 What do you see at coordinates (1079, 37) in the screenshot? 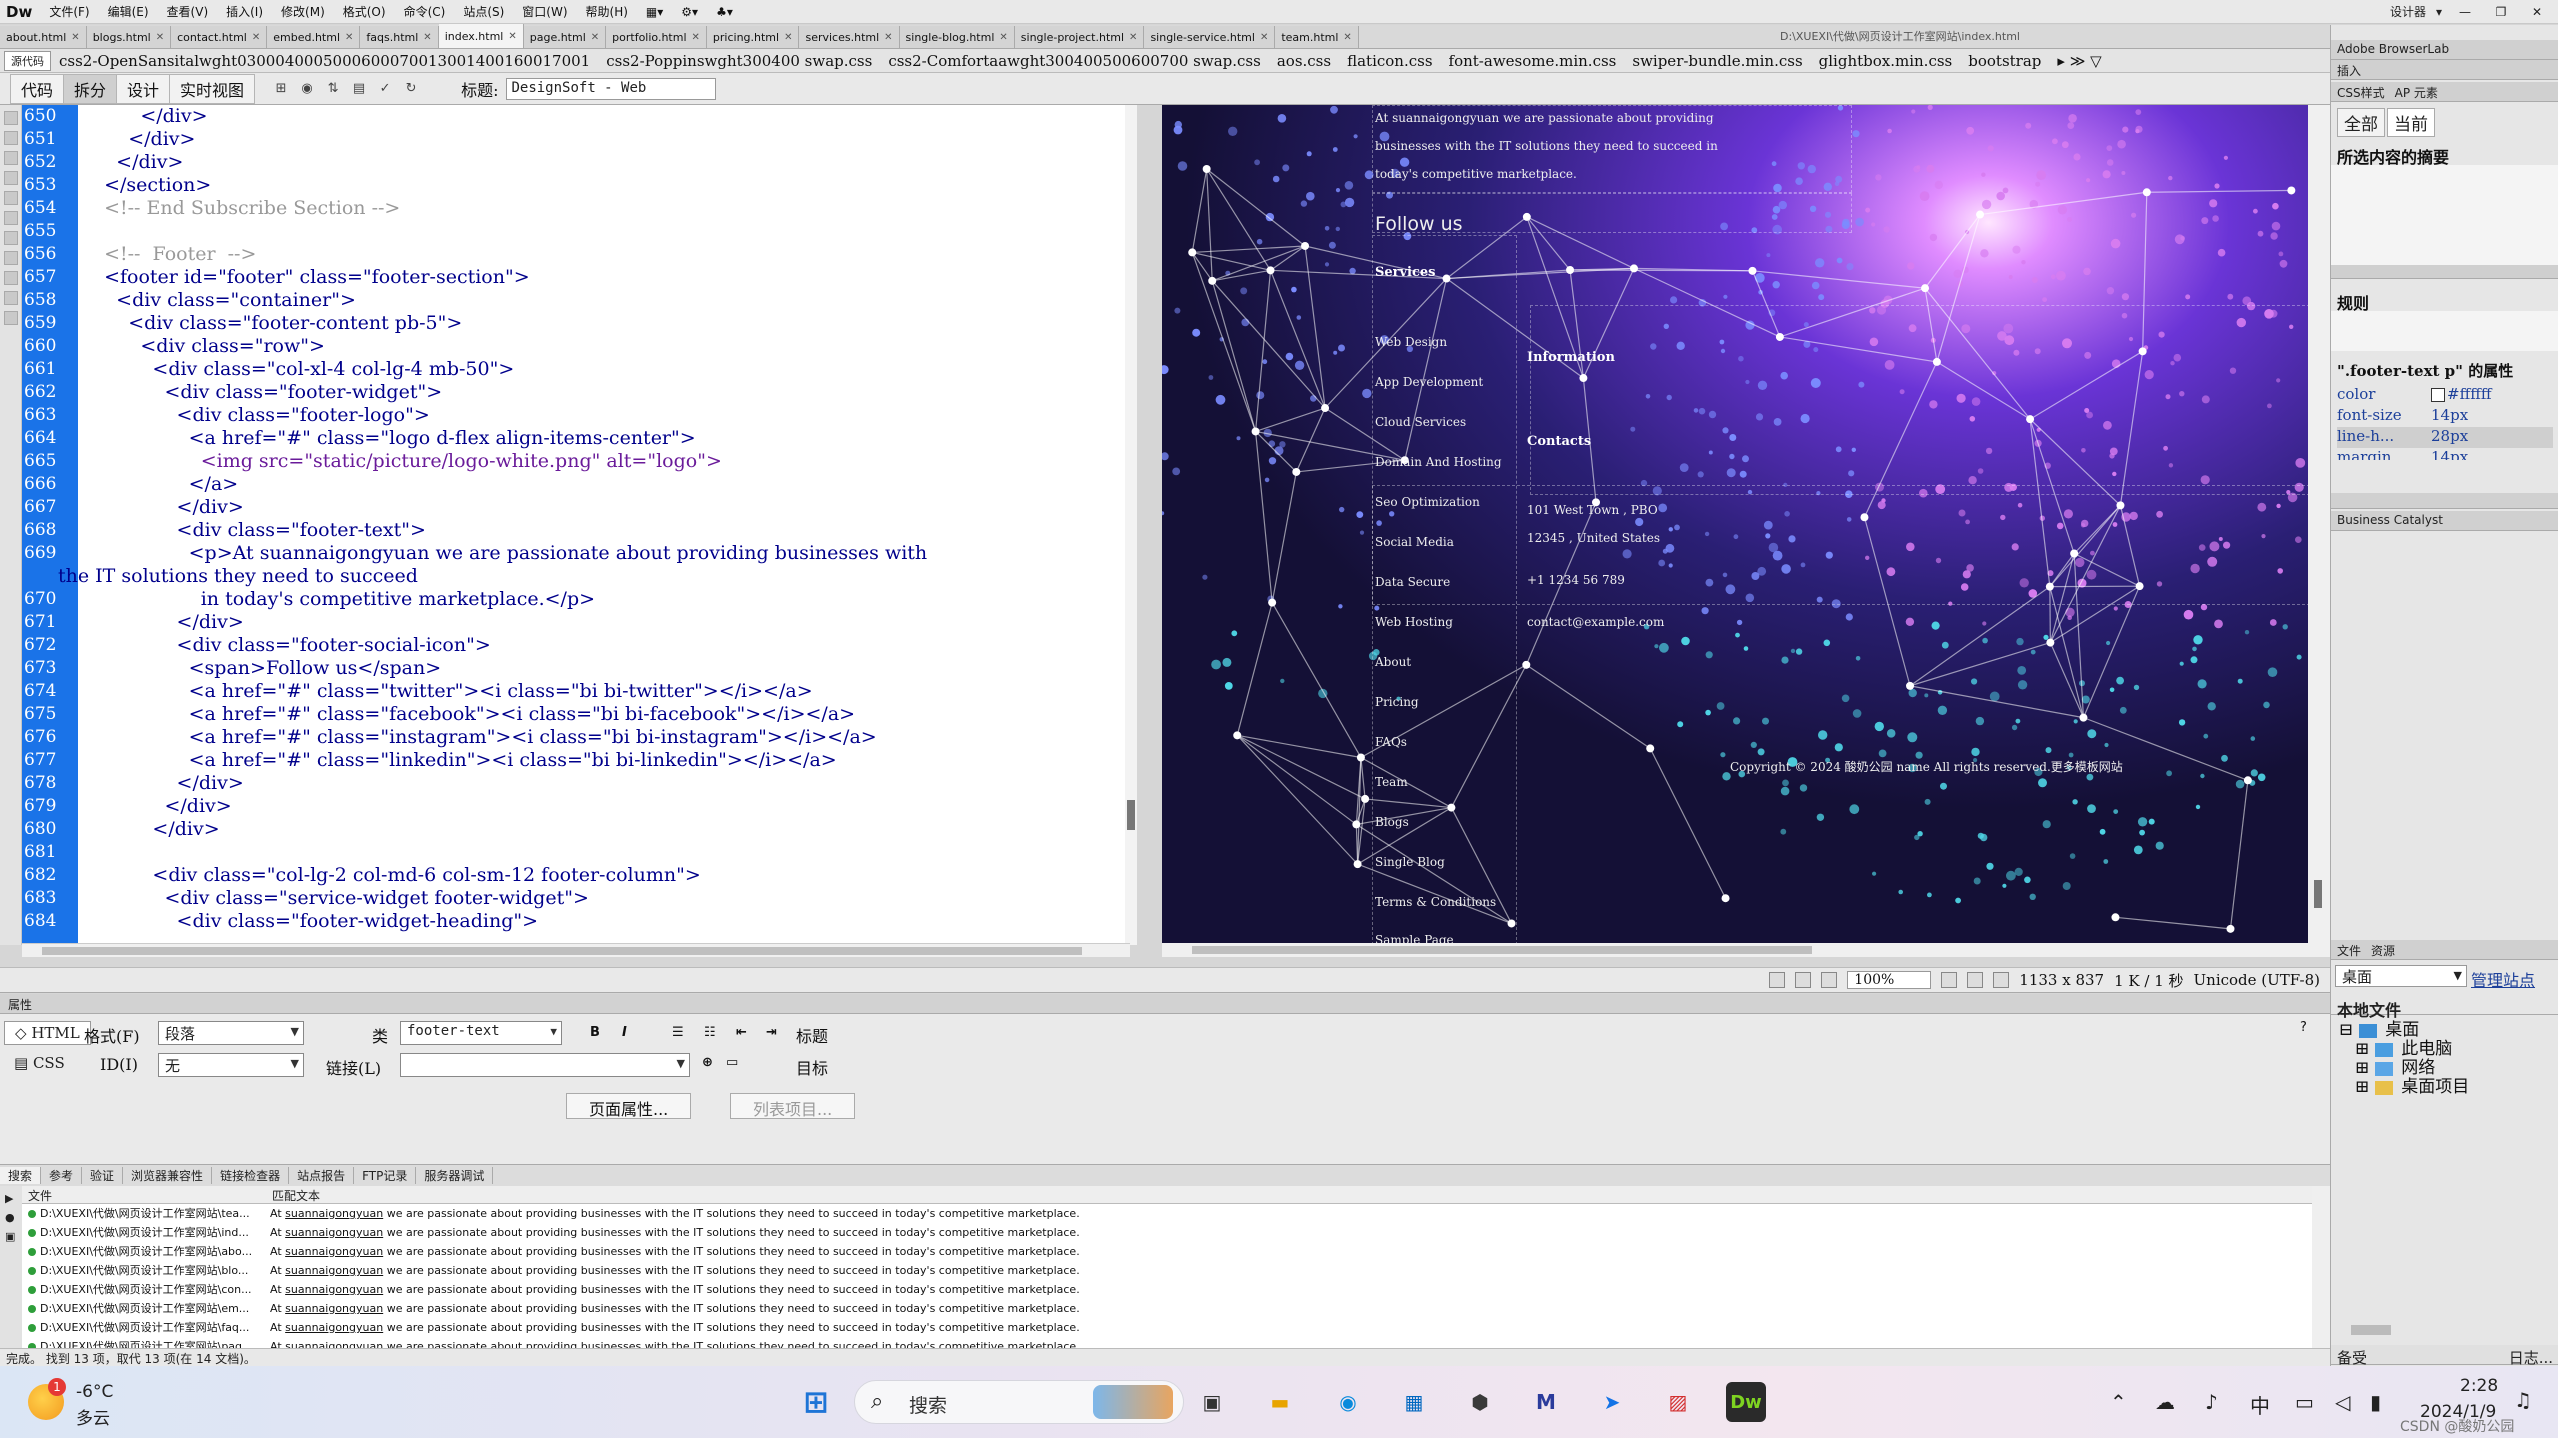
I see `tab-single-project: single-project.html ✕` at bounding box center [1079, 37].